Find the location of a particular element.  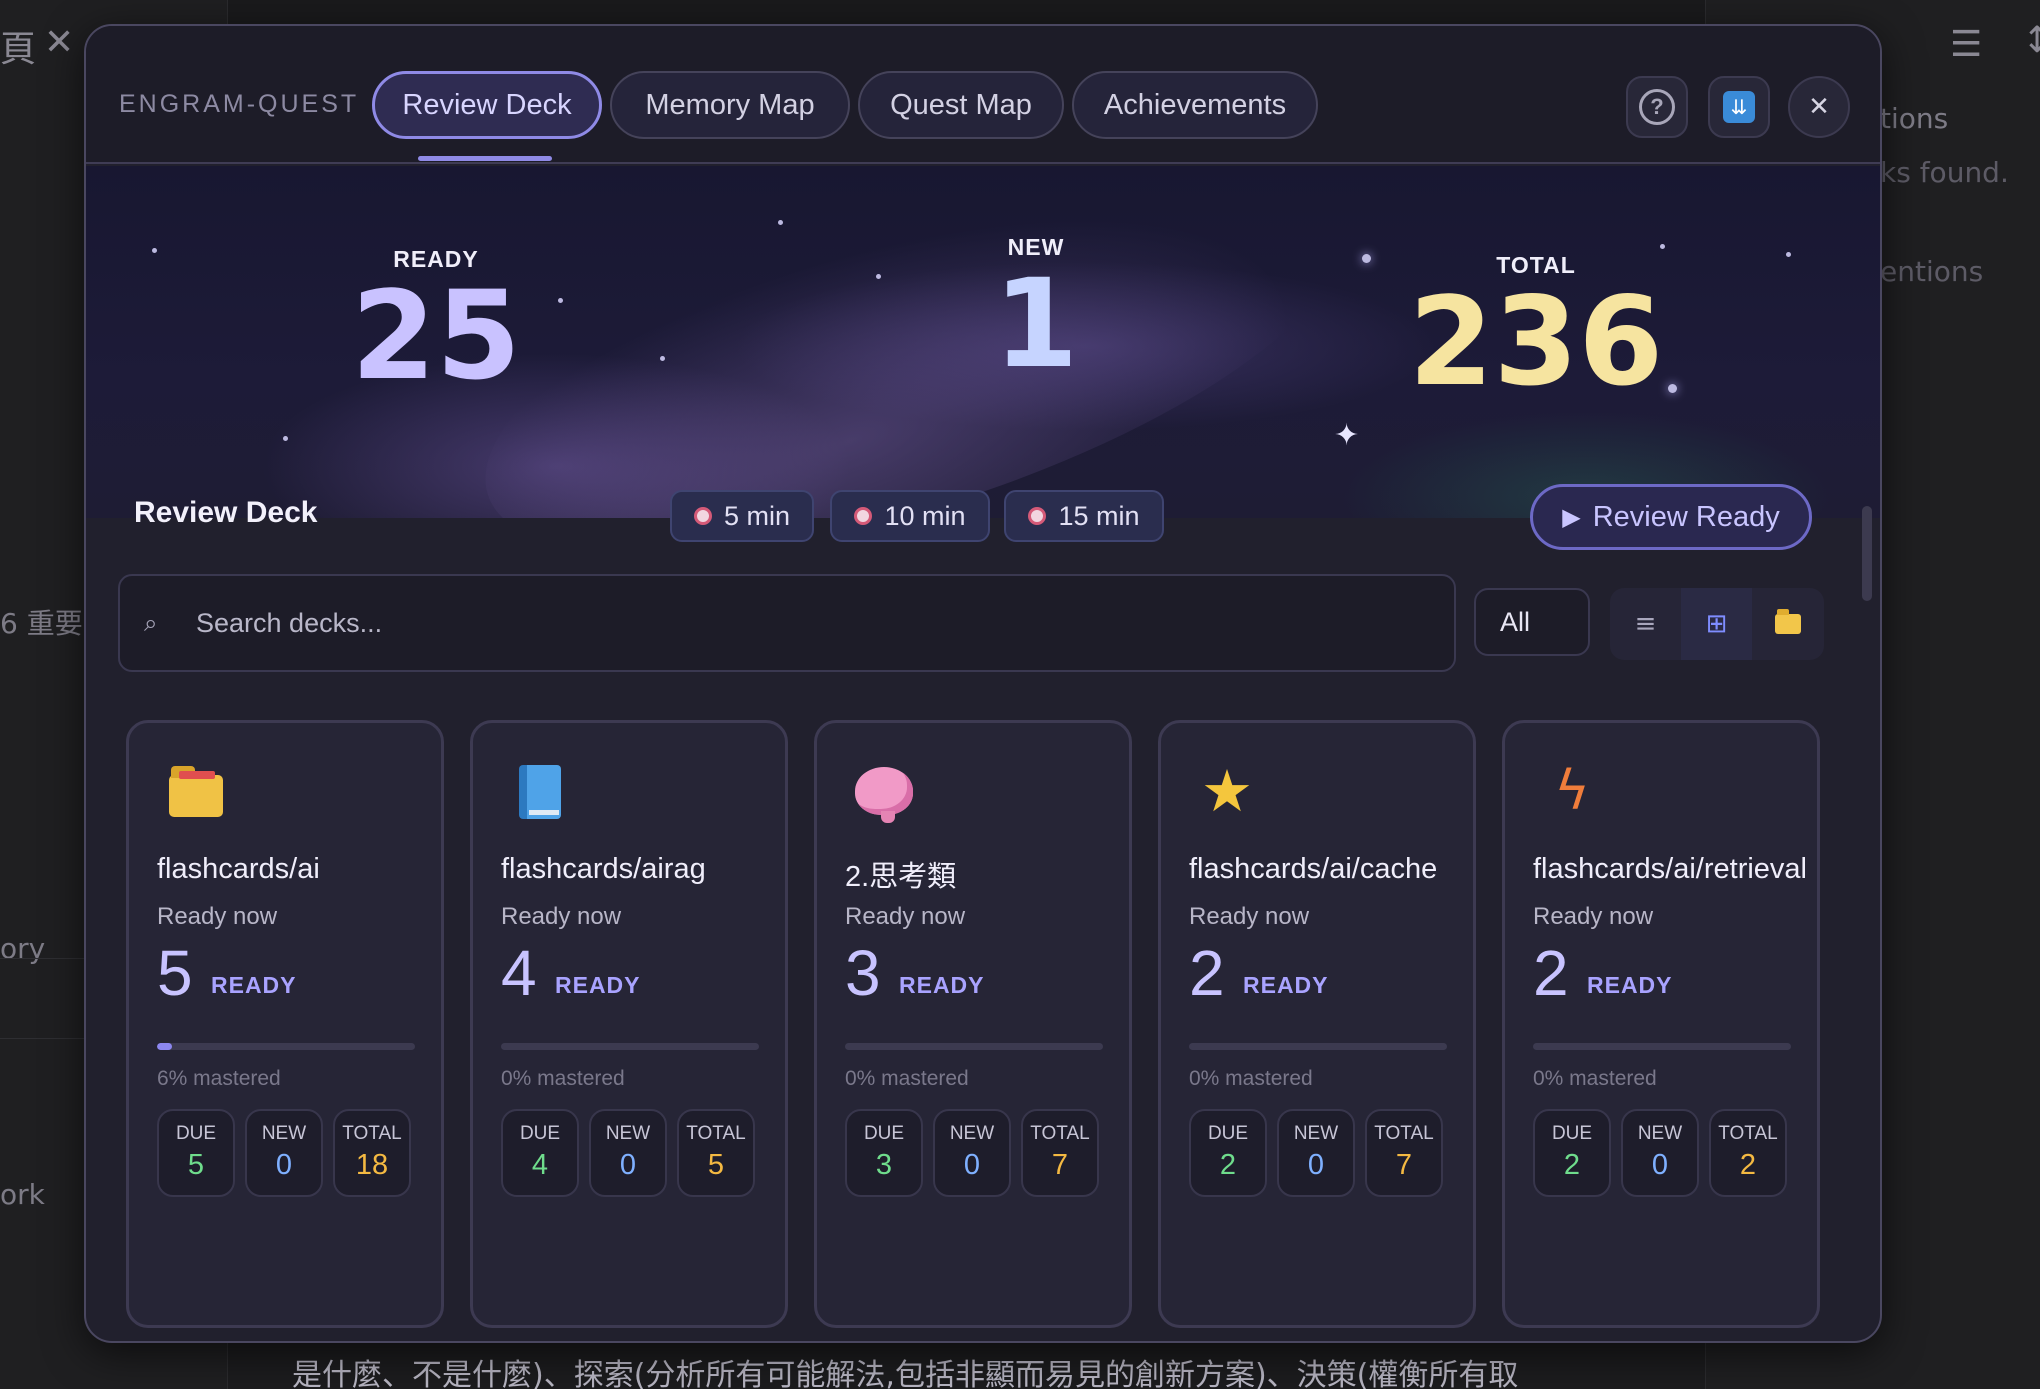

deck-name: flashcards/ai/retrieval is located at coordinates (1670, 869).